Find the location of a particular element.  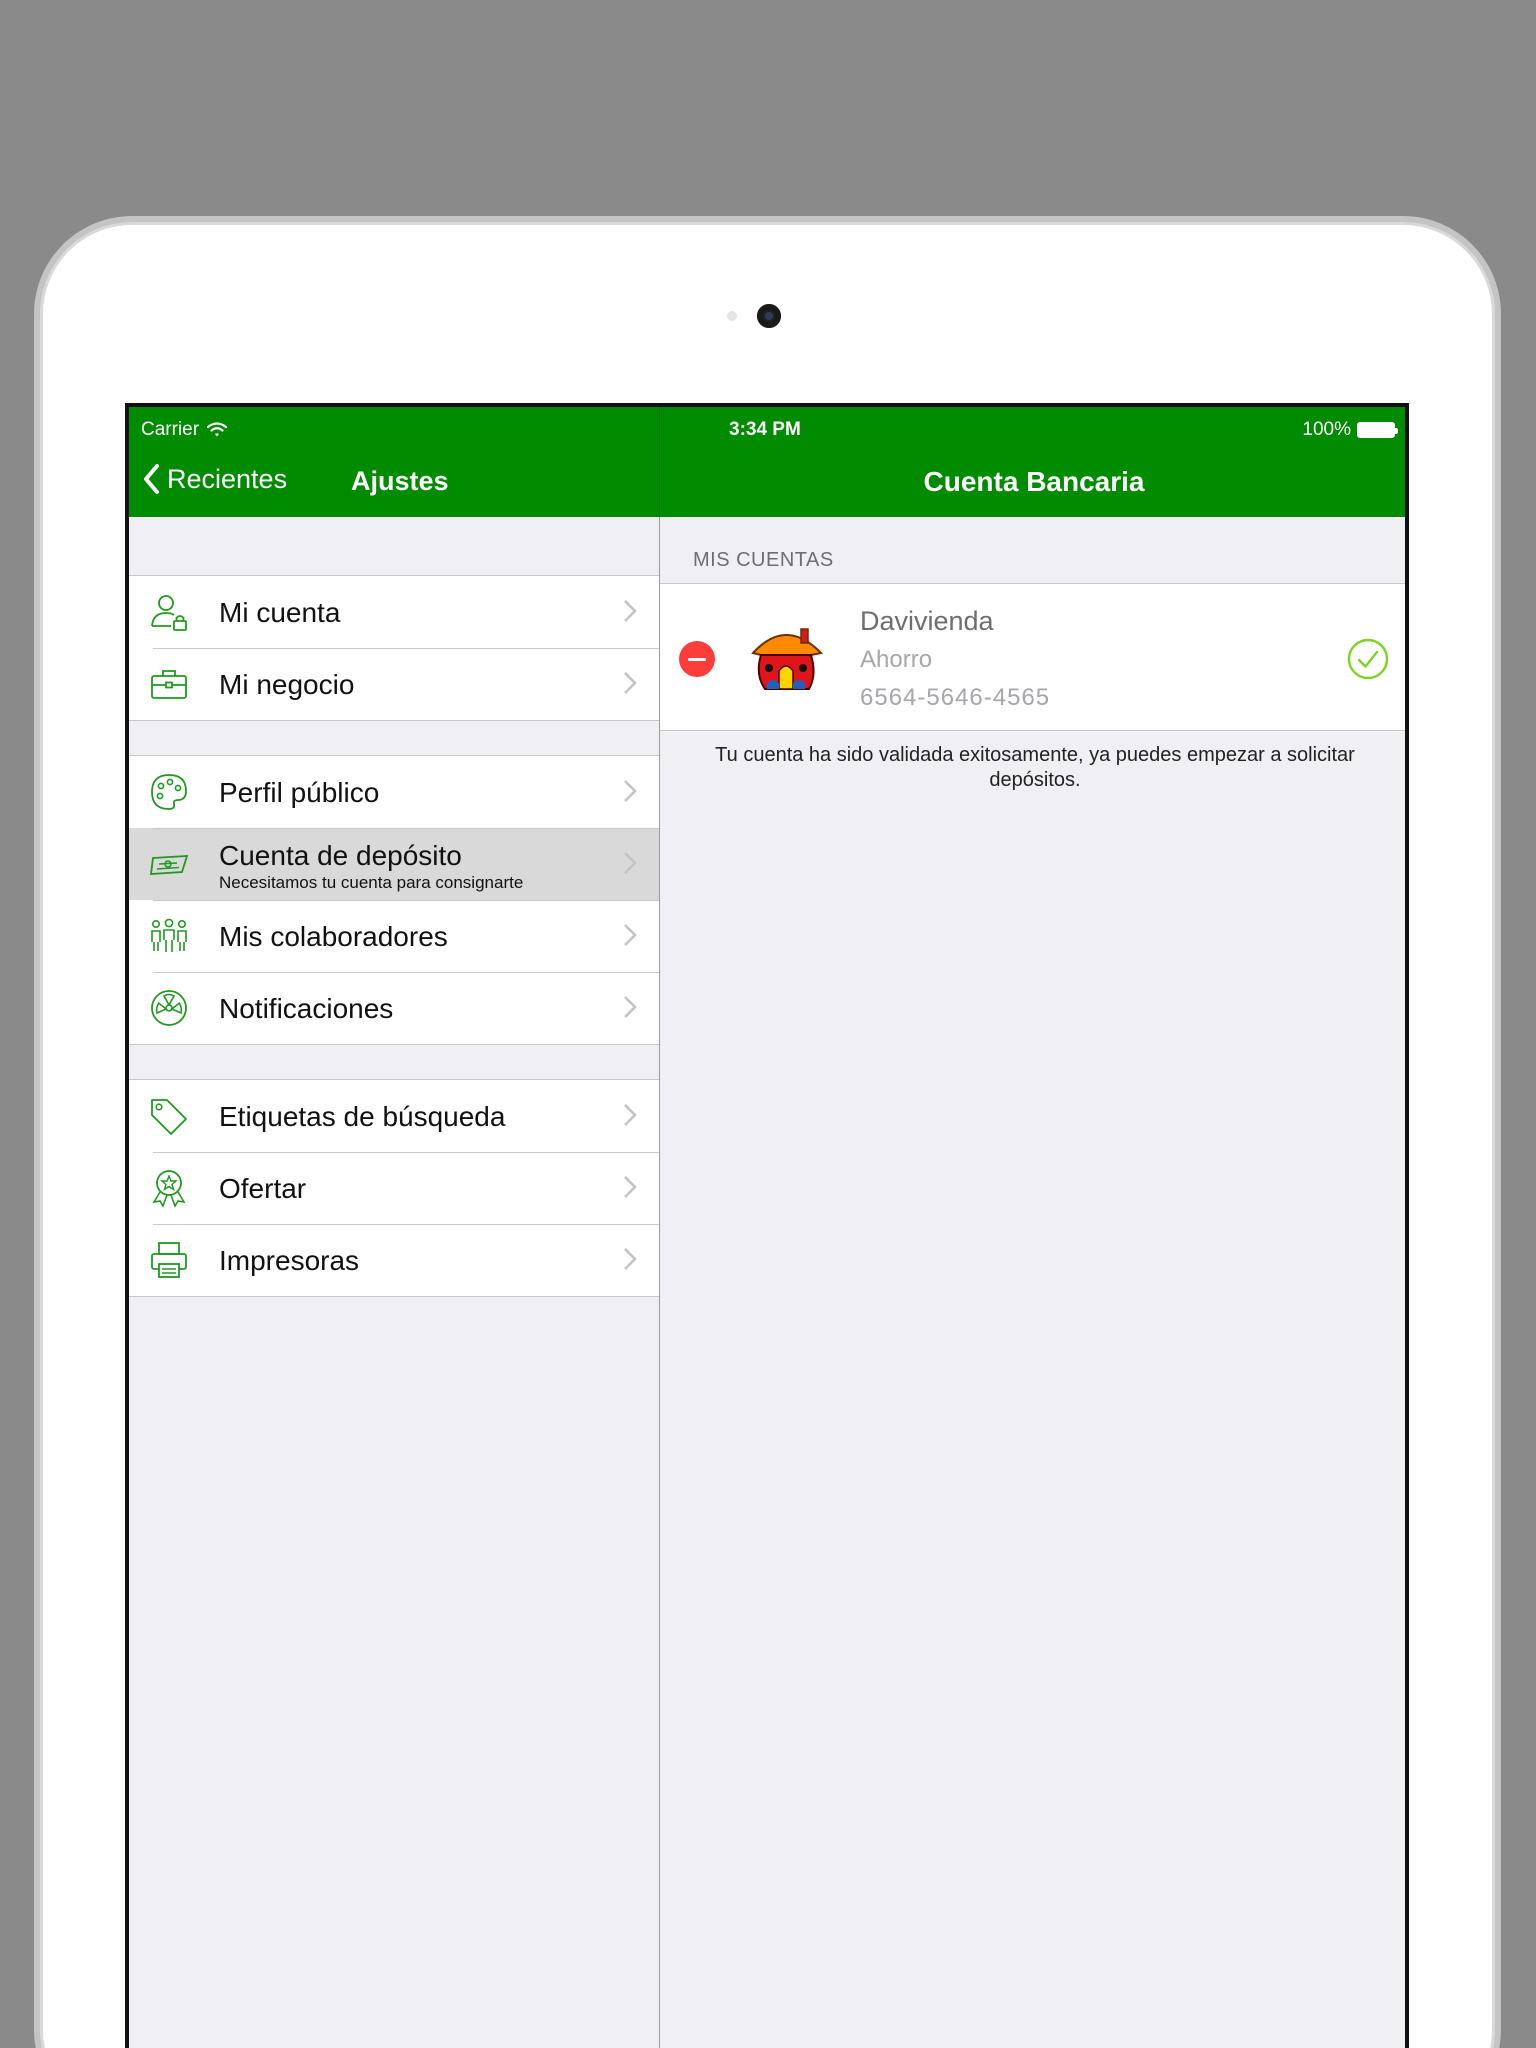

money-transfer-icon is located at coordinates (169, 865).